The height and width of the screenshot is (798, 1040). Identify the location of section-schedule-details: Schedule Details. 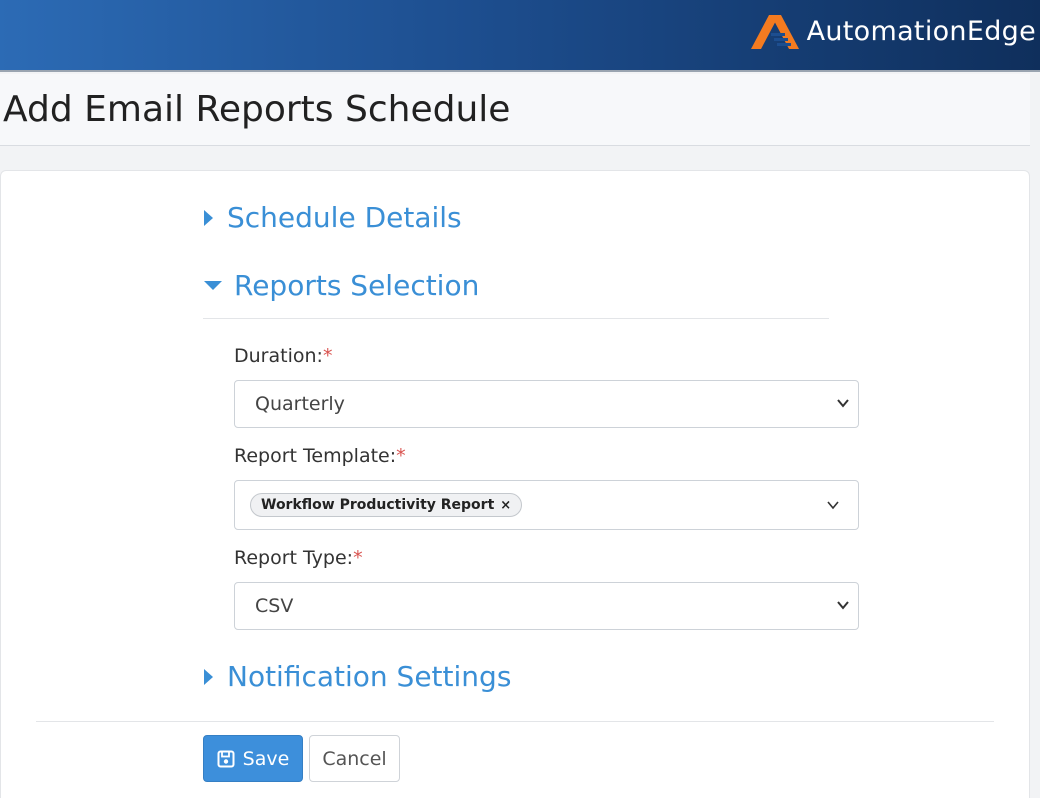
(333, 217).